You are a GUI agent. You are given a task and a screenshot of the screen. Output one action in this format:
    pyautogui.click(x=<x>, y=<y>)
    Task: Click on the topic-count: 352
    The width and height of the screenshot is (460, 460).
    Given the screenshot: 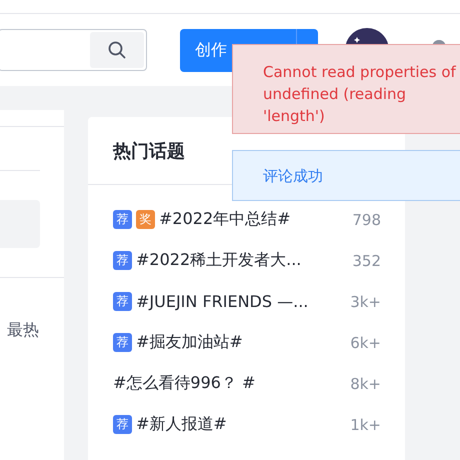 What is the action you would take?
    pyautogui.click(x=366, y=261)
    